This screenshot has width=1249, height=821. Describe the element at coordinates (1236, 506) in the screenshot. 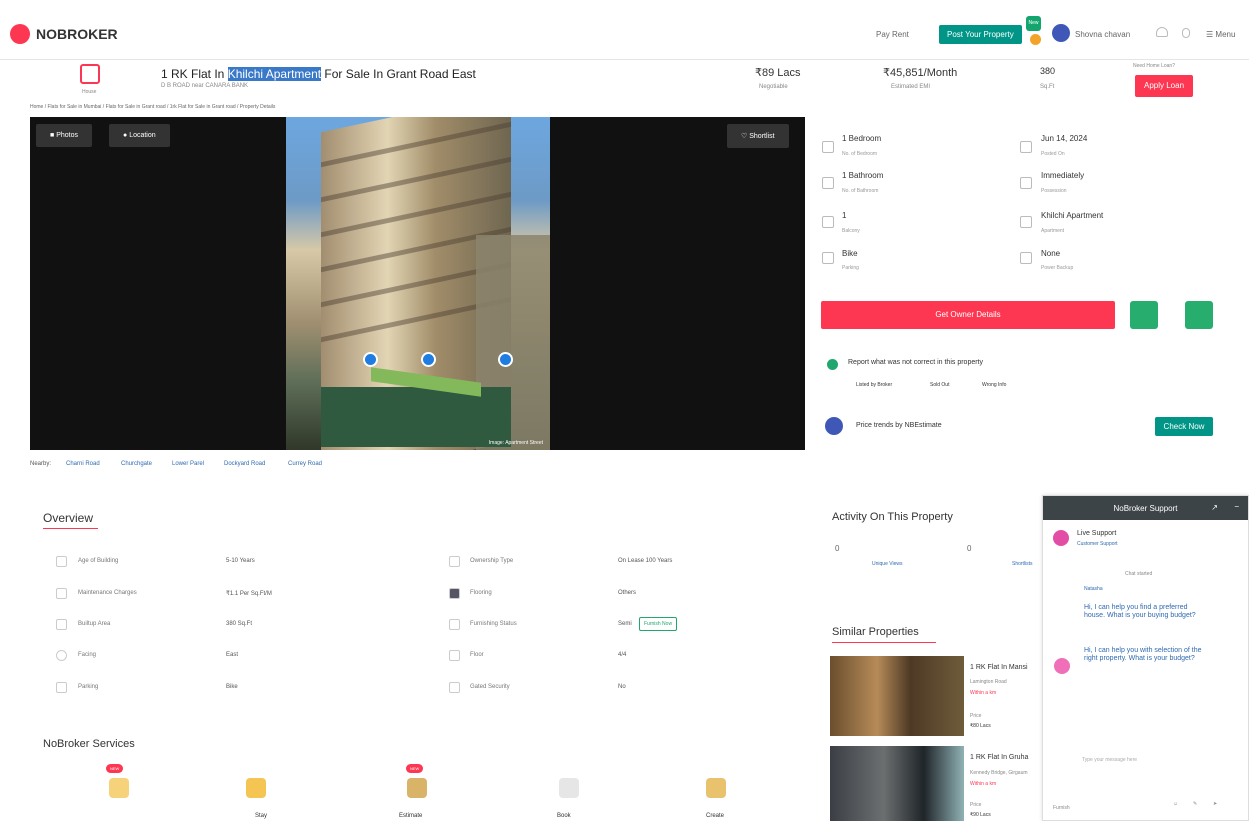

I see `minimize-icon: −` at that location.